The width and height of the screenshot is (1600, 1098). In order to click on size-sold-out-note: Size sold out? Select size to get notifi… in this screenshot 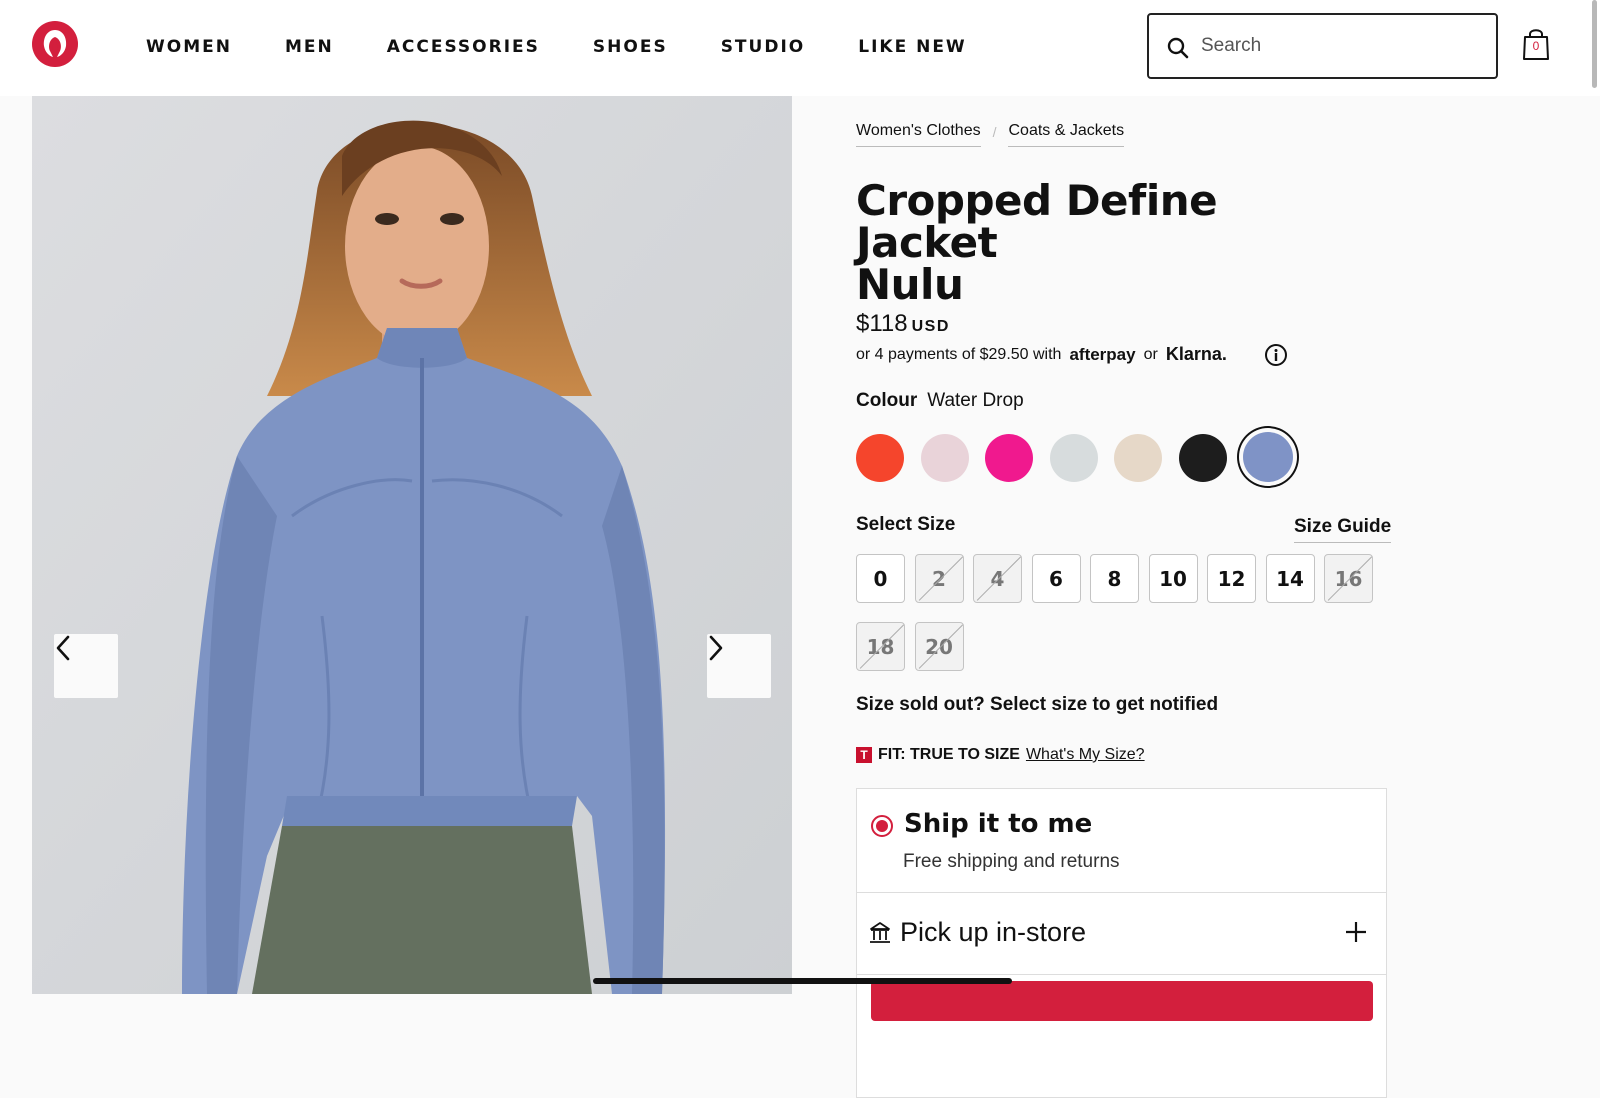, I will do `click(1037, 704)`.